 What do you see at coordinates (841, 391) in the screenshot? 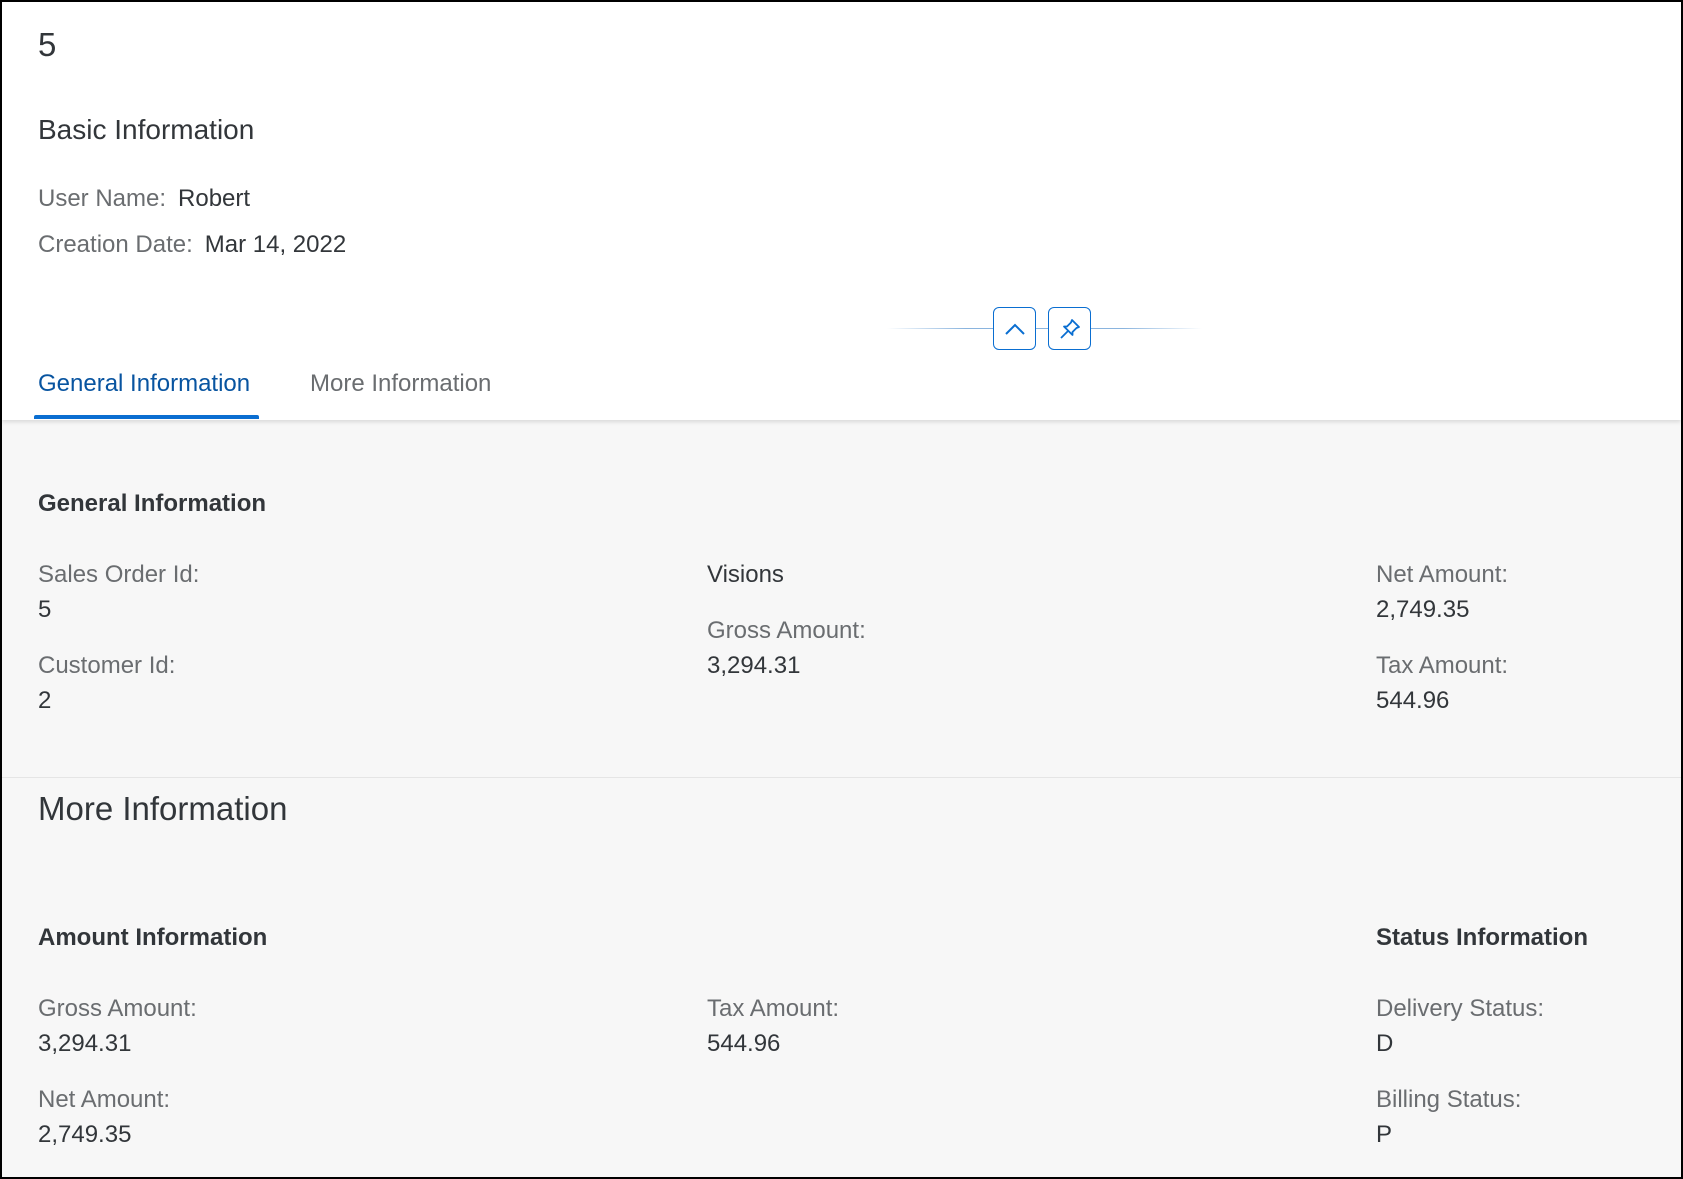
I see `anchor-bar: General Information More Information` at bounding box center [841, 391].